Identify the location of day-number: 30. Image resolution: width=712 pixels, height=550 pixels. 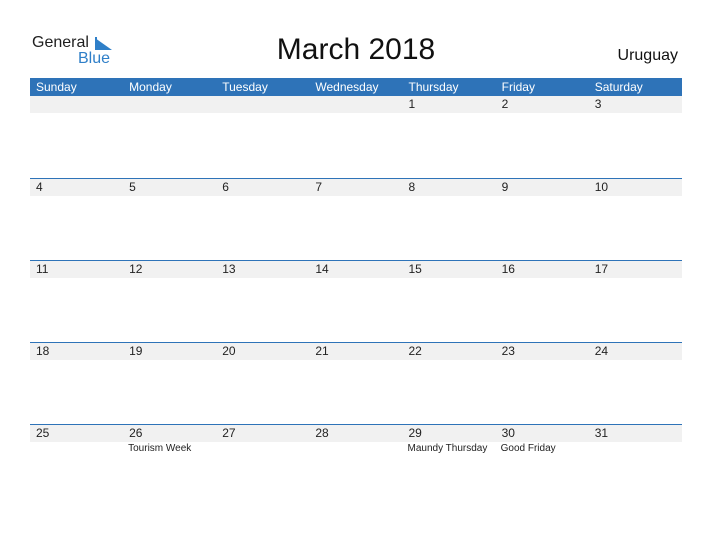
(508, 433).